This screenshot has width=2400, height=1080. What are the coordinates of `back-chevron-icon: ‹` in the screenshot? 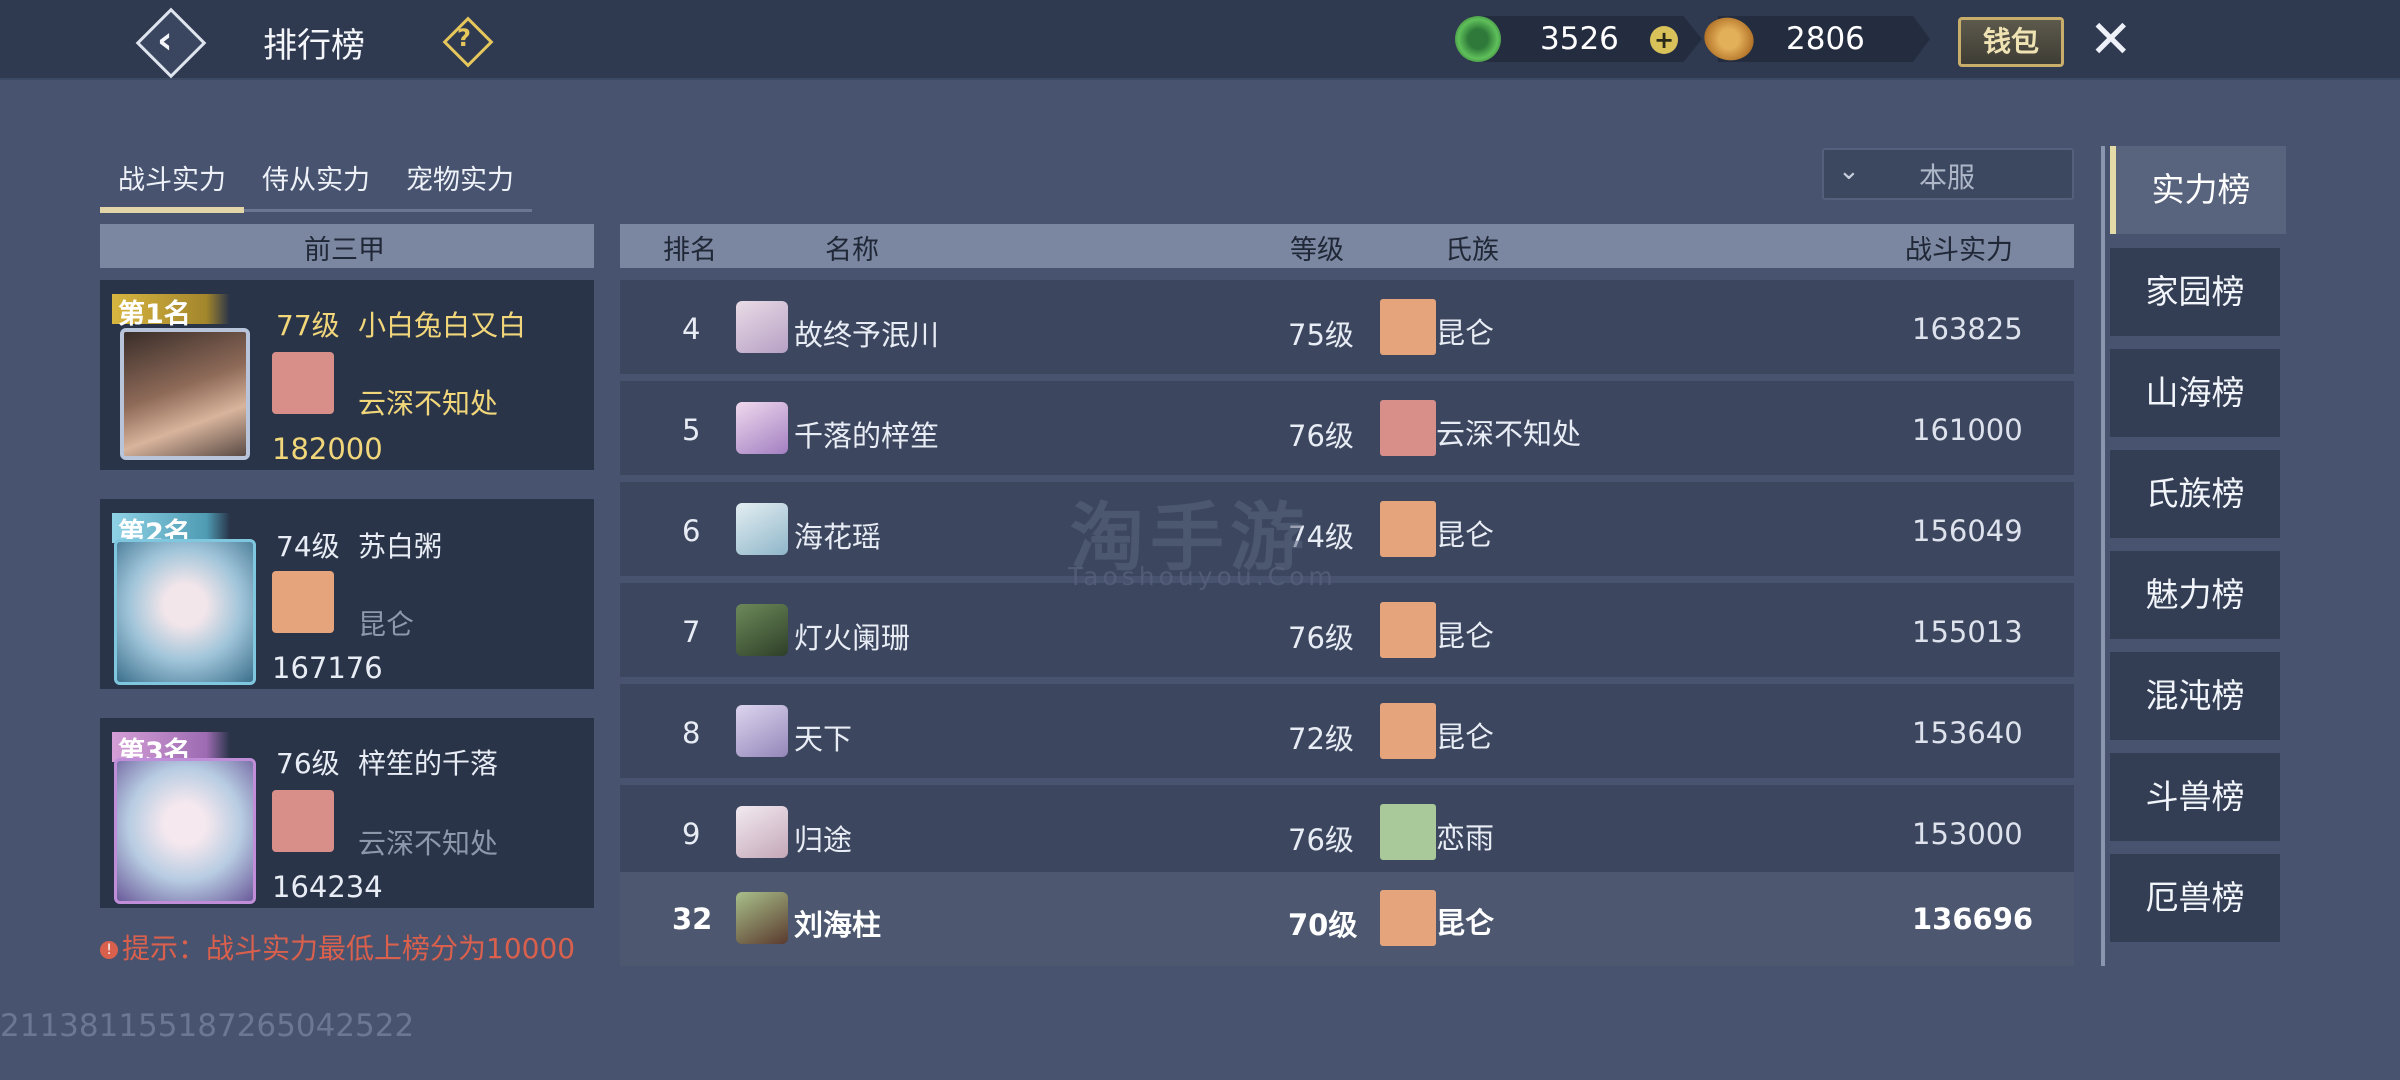 It's located at (165, 40).